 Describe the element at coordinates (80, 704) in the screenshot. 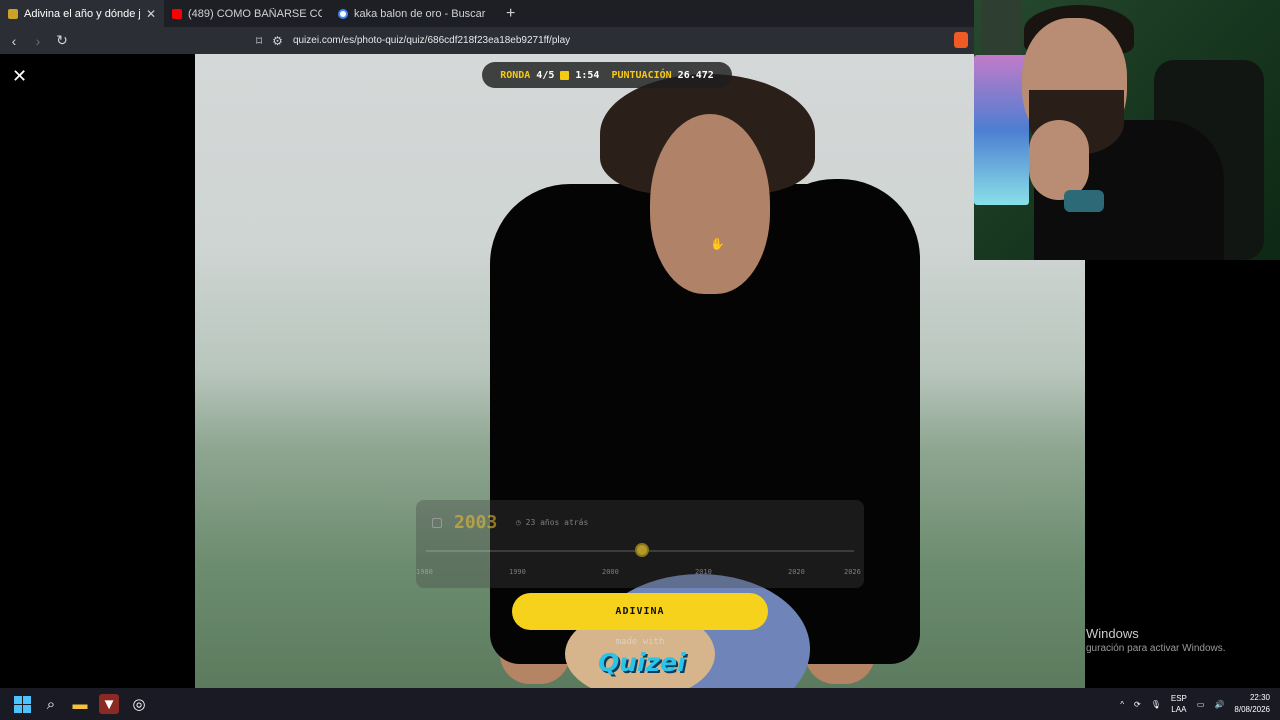

I see `folder-icon: ▬` at that location.